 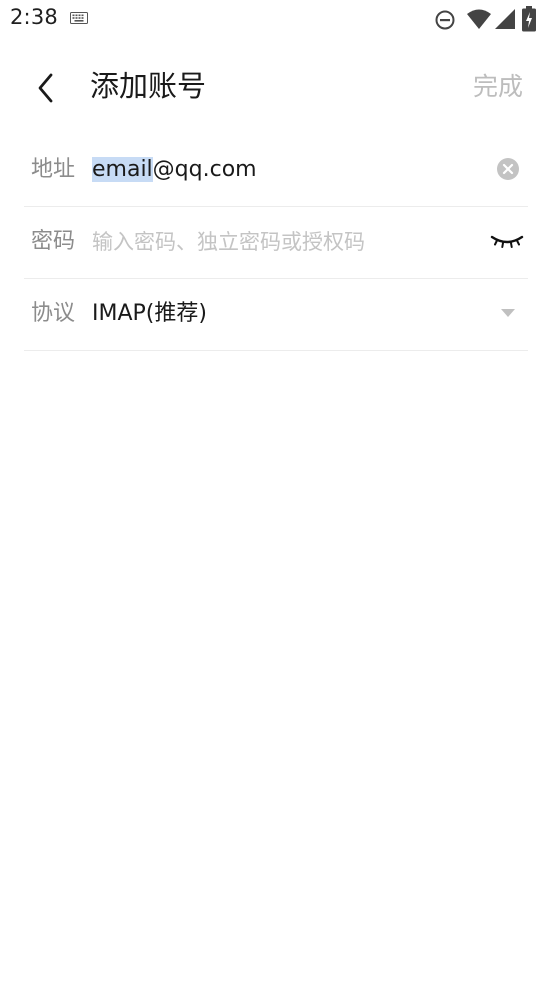 I want to click on keyboard-icon, so click(x=79, y=18).